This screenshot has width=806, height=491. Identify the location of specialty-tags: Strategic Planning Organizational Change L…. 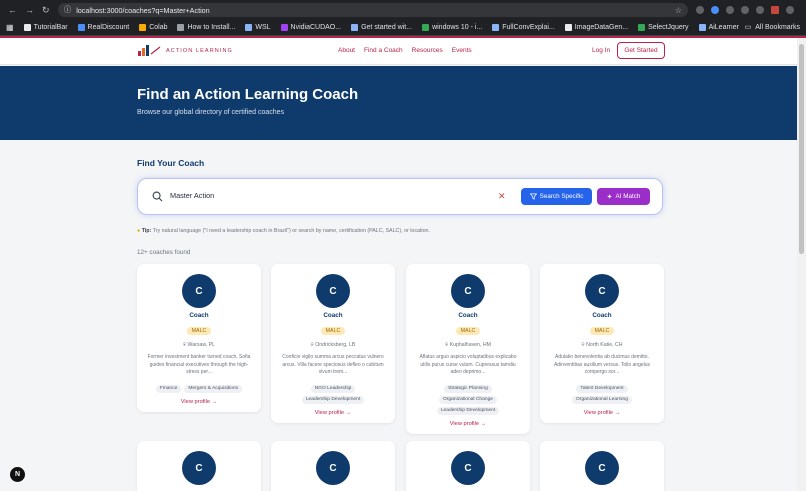
(468, 399).